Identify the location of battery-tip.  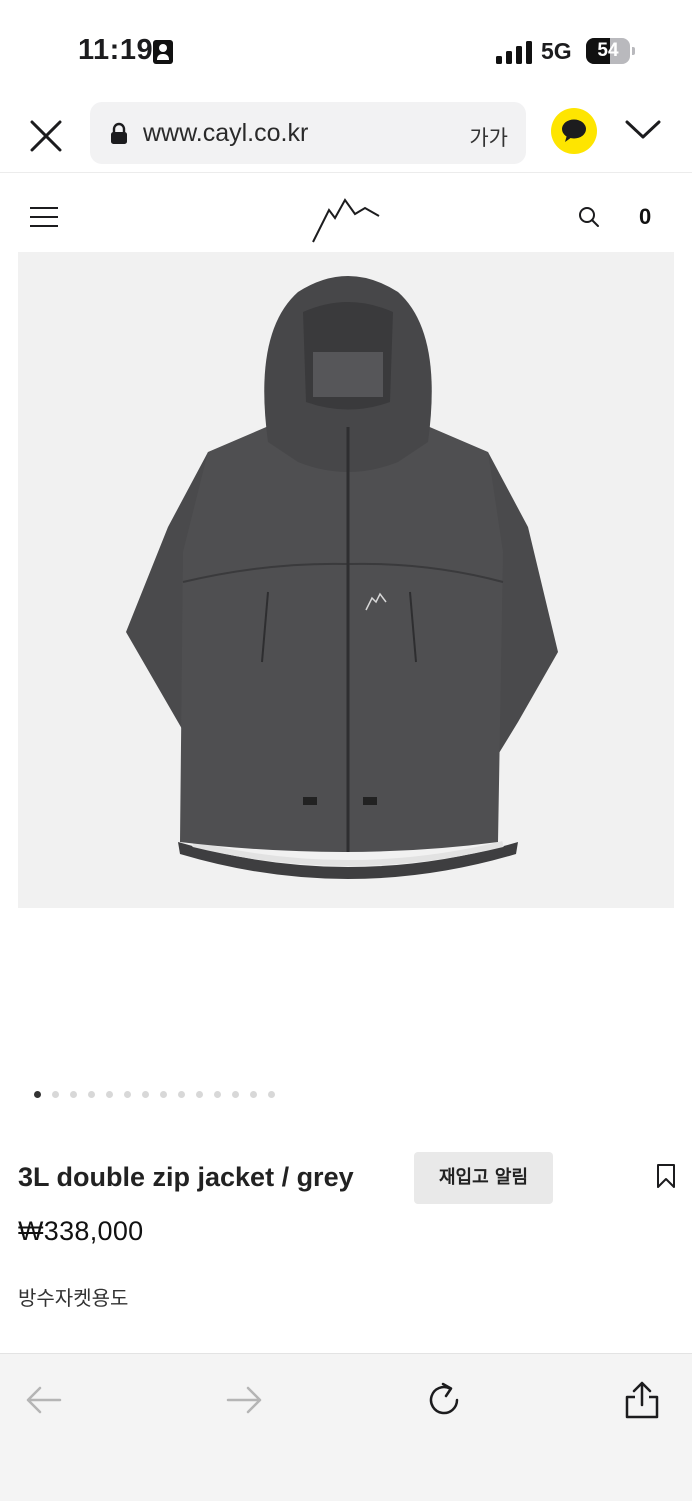
(633, 51).